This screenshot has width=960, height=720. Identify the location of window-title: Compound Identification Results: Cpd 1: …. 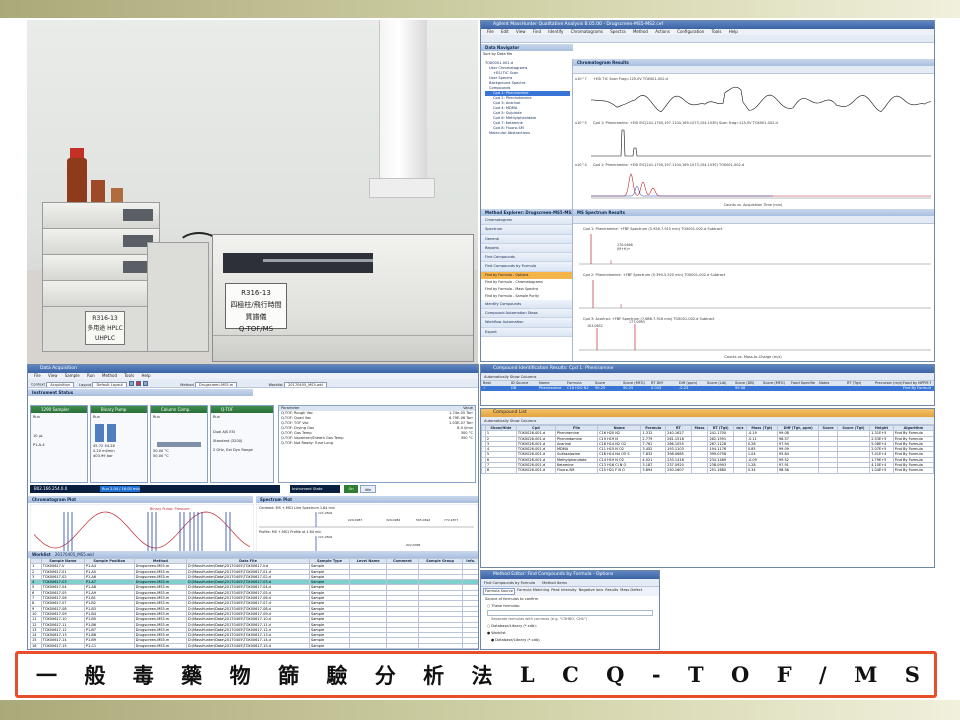
(707, 369).